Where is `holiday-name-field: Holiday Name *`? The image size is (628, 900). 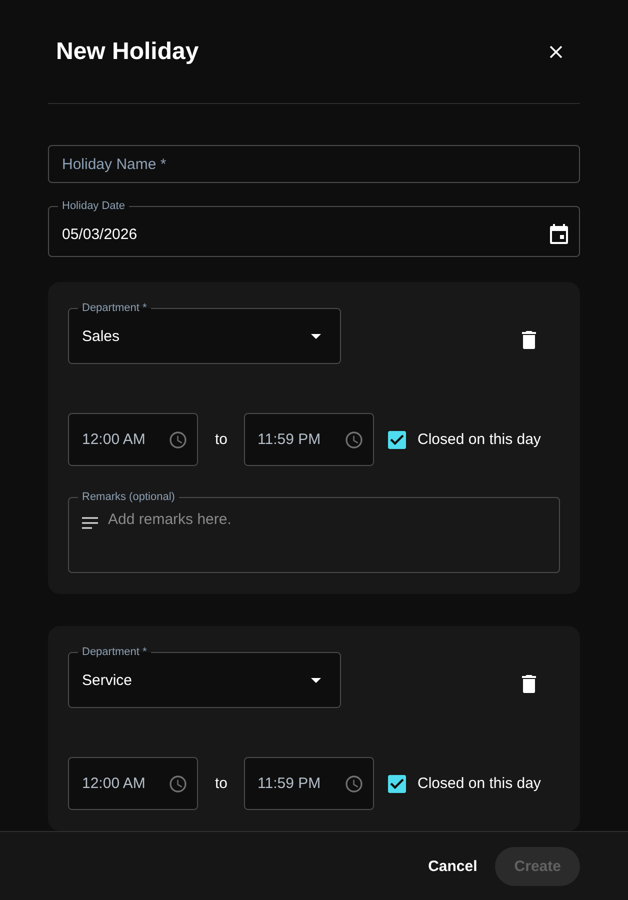 holiday-name-field: Holiday Name * is located at coordinates (314, 164).